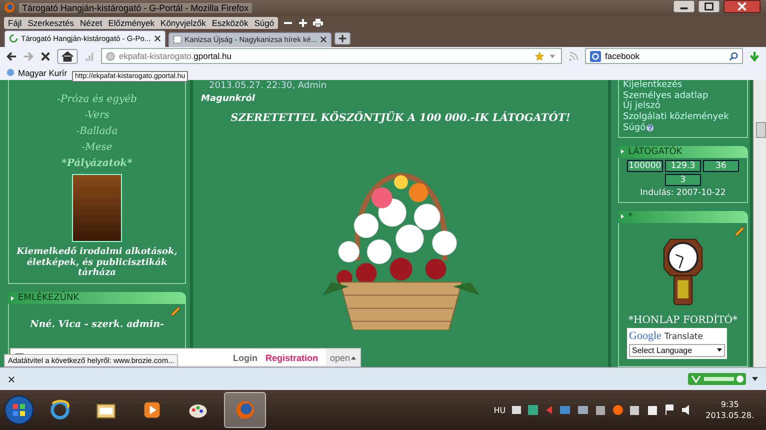  What do you see at coordinates (97, 324) in the screenshot?
I see `memorial-text: Nné. Vica - szerk. admin-` at bounding box center [97, 324].